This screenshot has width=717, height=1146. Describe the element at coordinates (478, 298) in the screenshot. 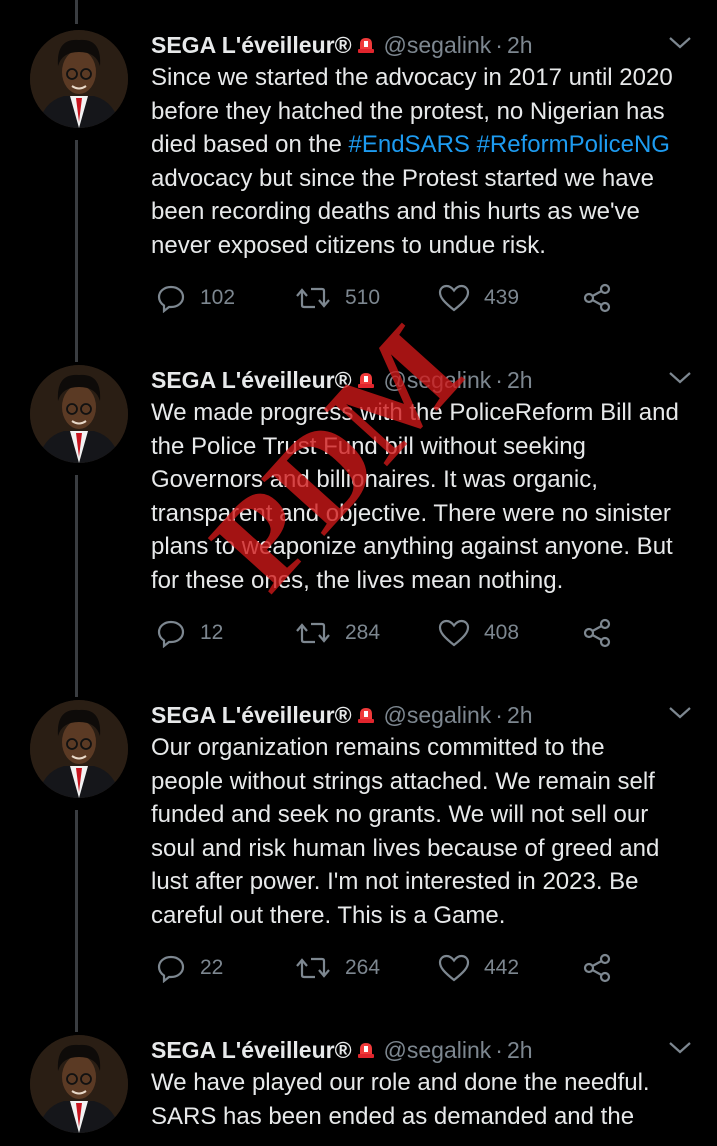

I see `like-button: 439` at that location.